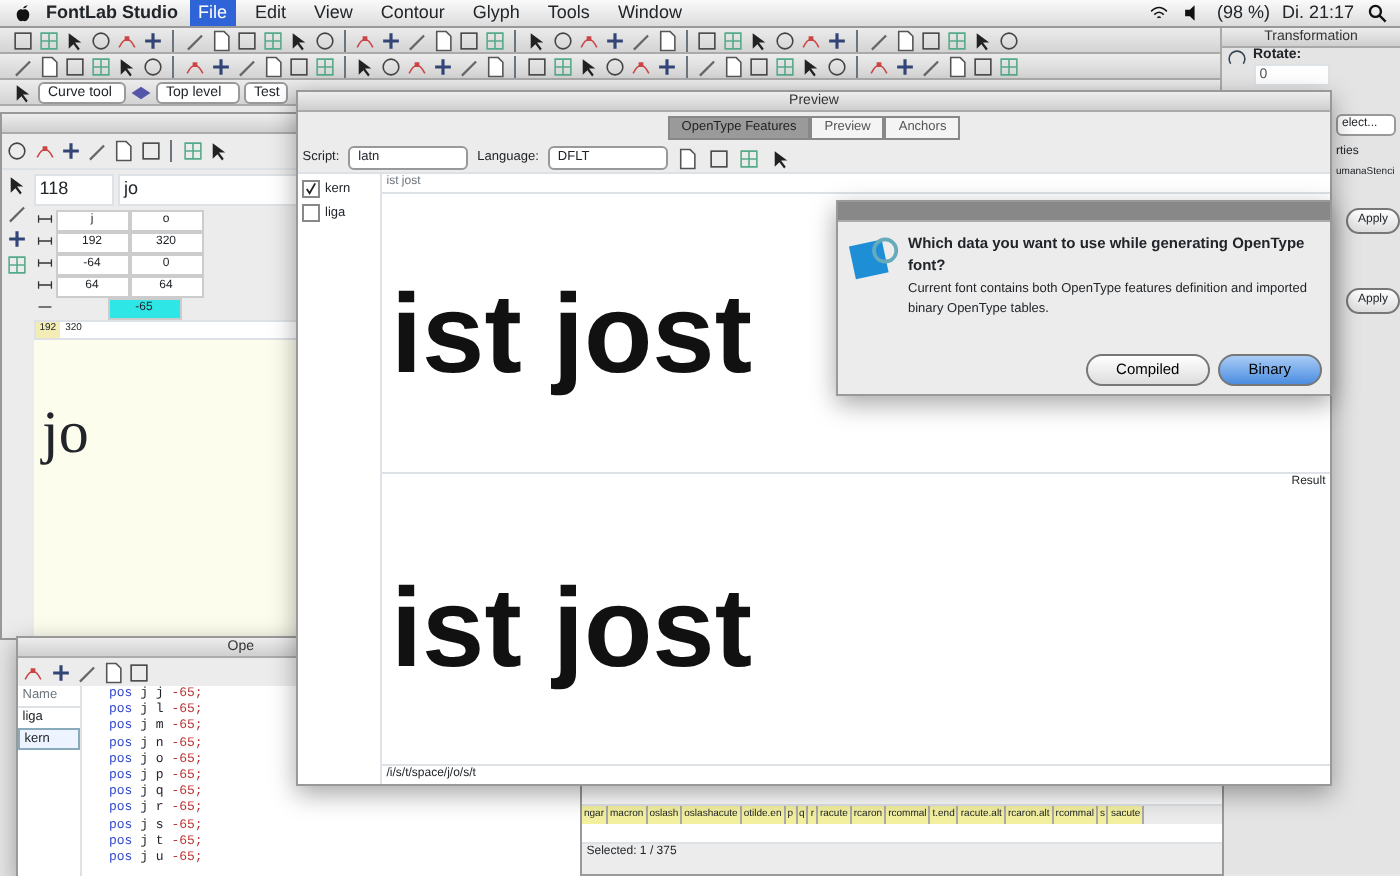  Describe the element at coordinates (412, 13) in the screenshot. I see `menu-item: Contour` at that location.